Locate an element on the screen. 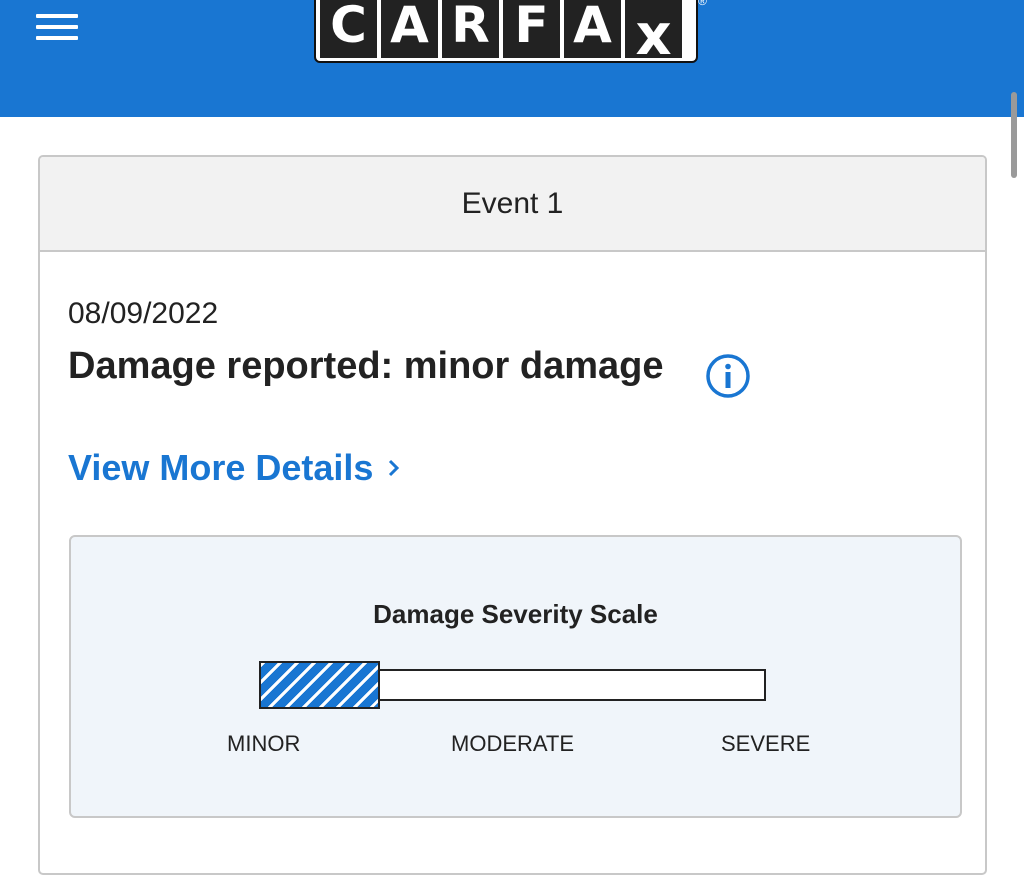  info-circle-icon is located at coordinates (728, 376).